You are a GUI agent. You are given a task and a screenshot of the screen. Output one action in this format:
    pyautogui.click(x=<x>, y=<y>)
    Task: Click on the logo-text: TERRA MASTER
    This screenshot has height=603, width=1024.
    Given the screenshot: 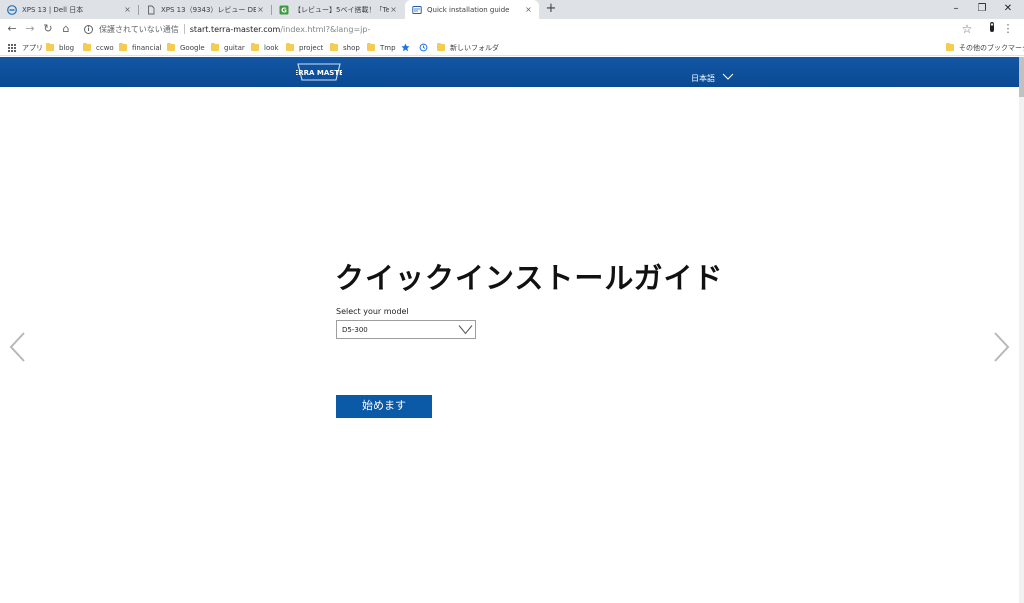 What is the action you would take?
    pyautogui.click(x=319, y=73)
    